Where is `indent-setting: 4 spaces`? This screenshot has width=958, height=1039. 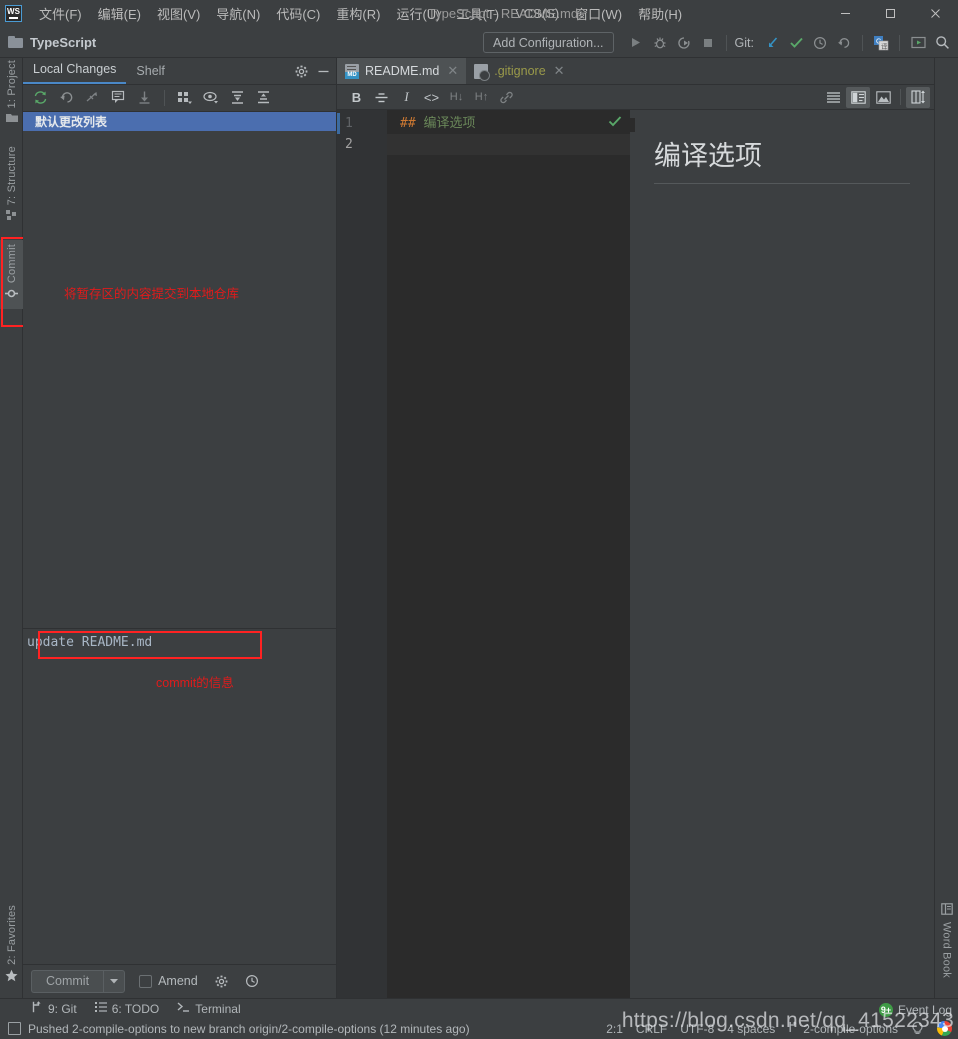 indent-setting: 4 spaces is located at coordinates (751, 1029).